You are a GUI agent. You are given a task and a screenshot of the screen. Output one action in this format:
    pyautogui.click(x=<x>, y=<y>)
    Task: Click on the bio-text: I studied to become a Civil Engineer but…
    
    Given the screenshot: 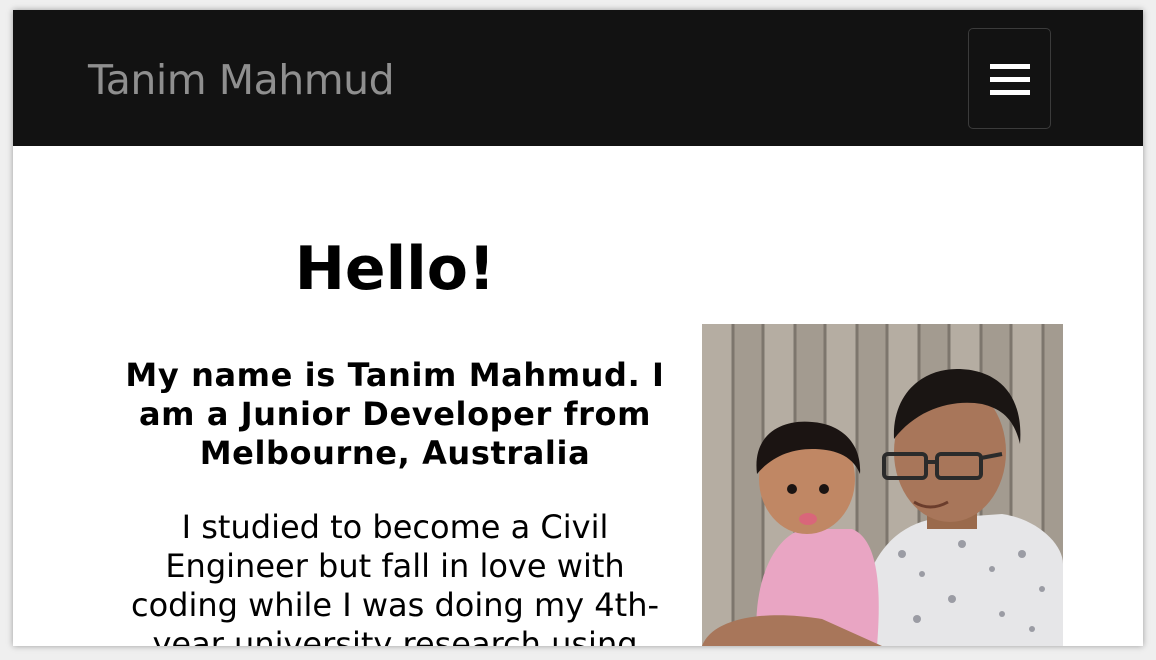 What is the action you would take?
    pyautogui.click(x=395, y=577)
    